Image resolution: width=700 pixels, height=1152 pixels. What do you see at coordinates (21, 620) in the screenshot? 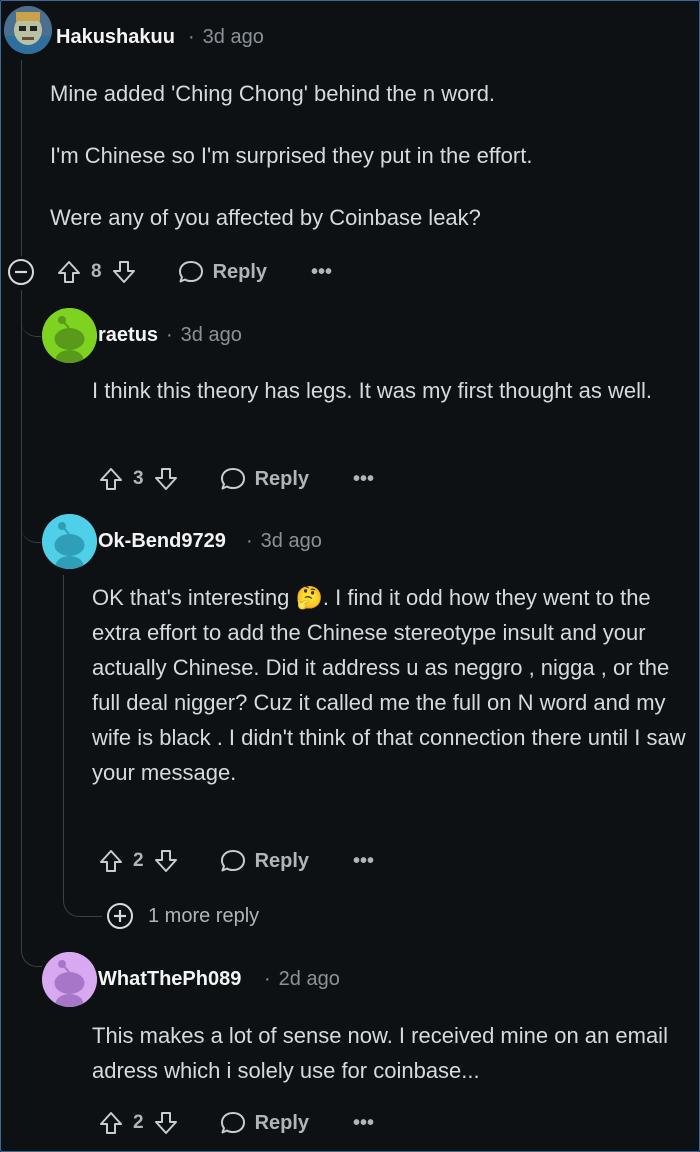
I see `thread-line-main-lower` at bounding box center [21, 620].